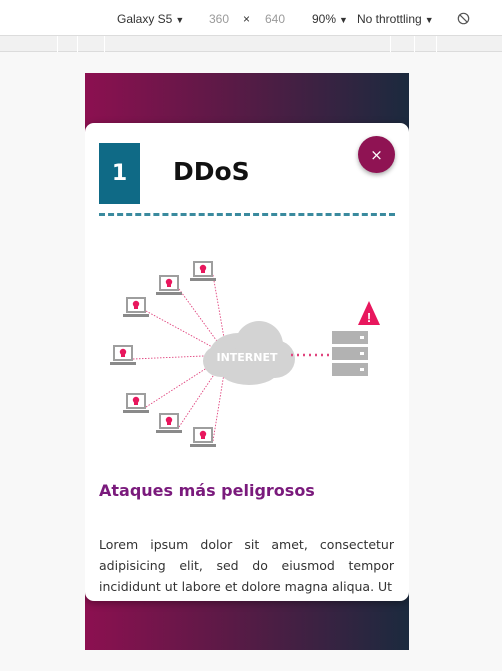 This screenshot has height=671, width=502. Describe the element at coordinates (219, 19) in the screenshot. I see `width-input: 360` at that location.